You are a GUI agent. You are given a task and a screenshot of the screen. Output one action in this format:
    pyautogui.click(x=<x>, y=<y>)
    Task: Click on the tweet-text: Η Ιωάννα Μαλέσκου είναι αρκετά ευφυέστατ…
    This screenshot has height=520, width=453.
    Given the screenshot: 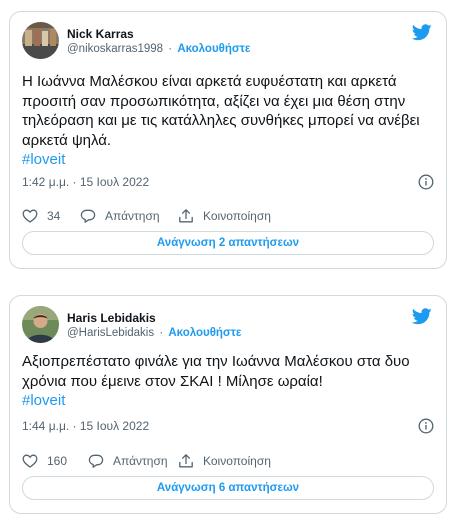 What is the action you would take?
    pyautogui.click(x=221, y=111)
    